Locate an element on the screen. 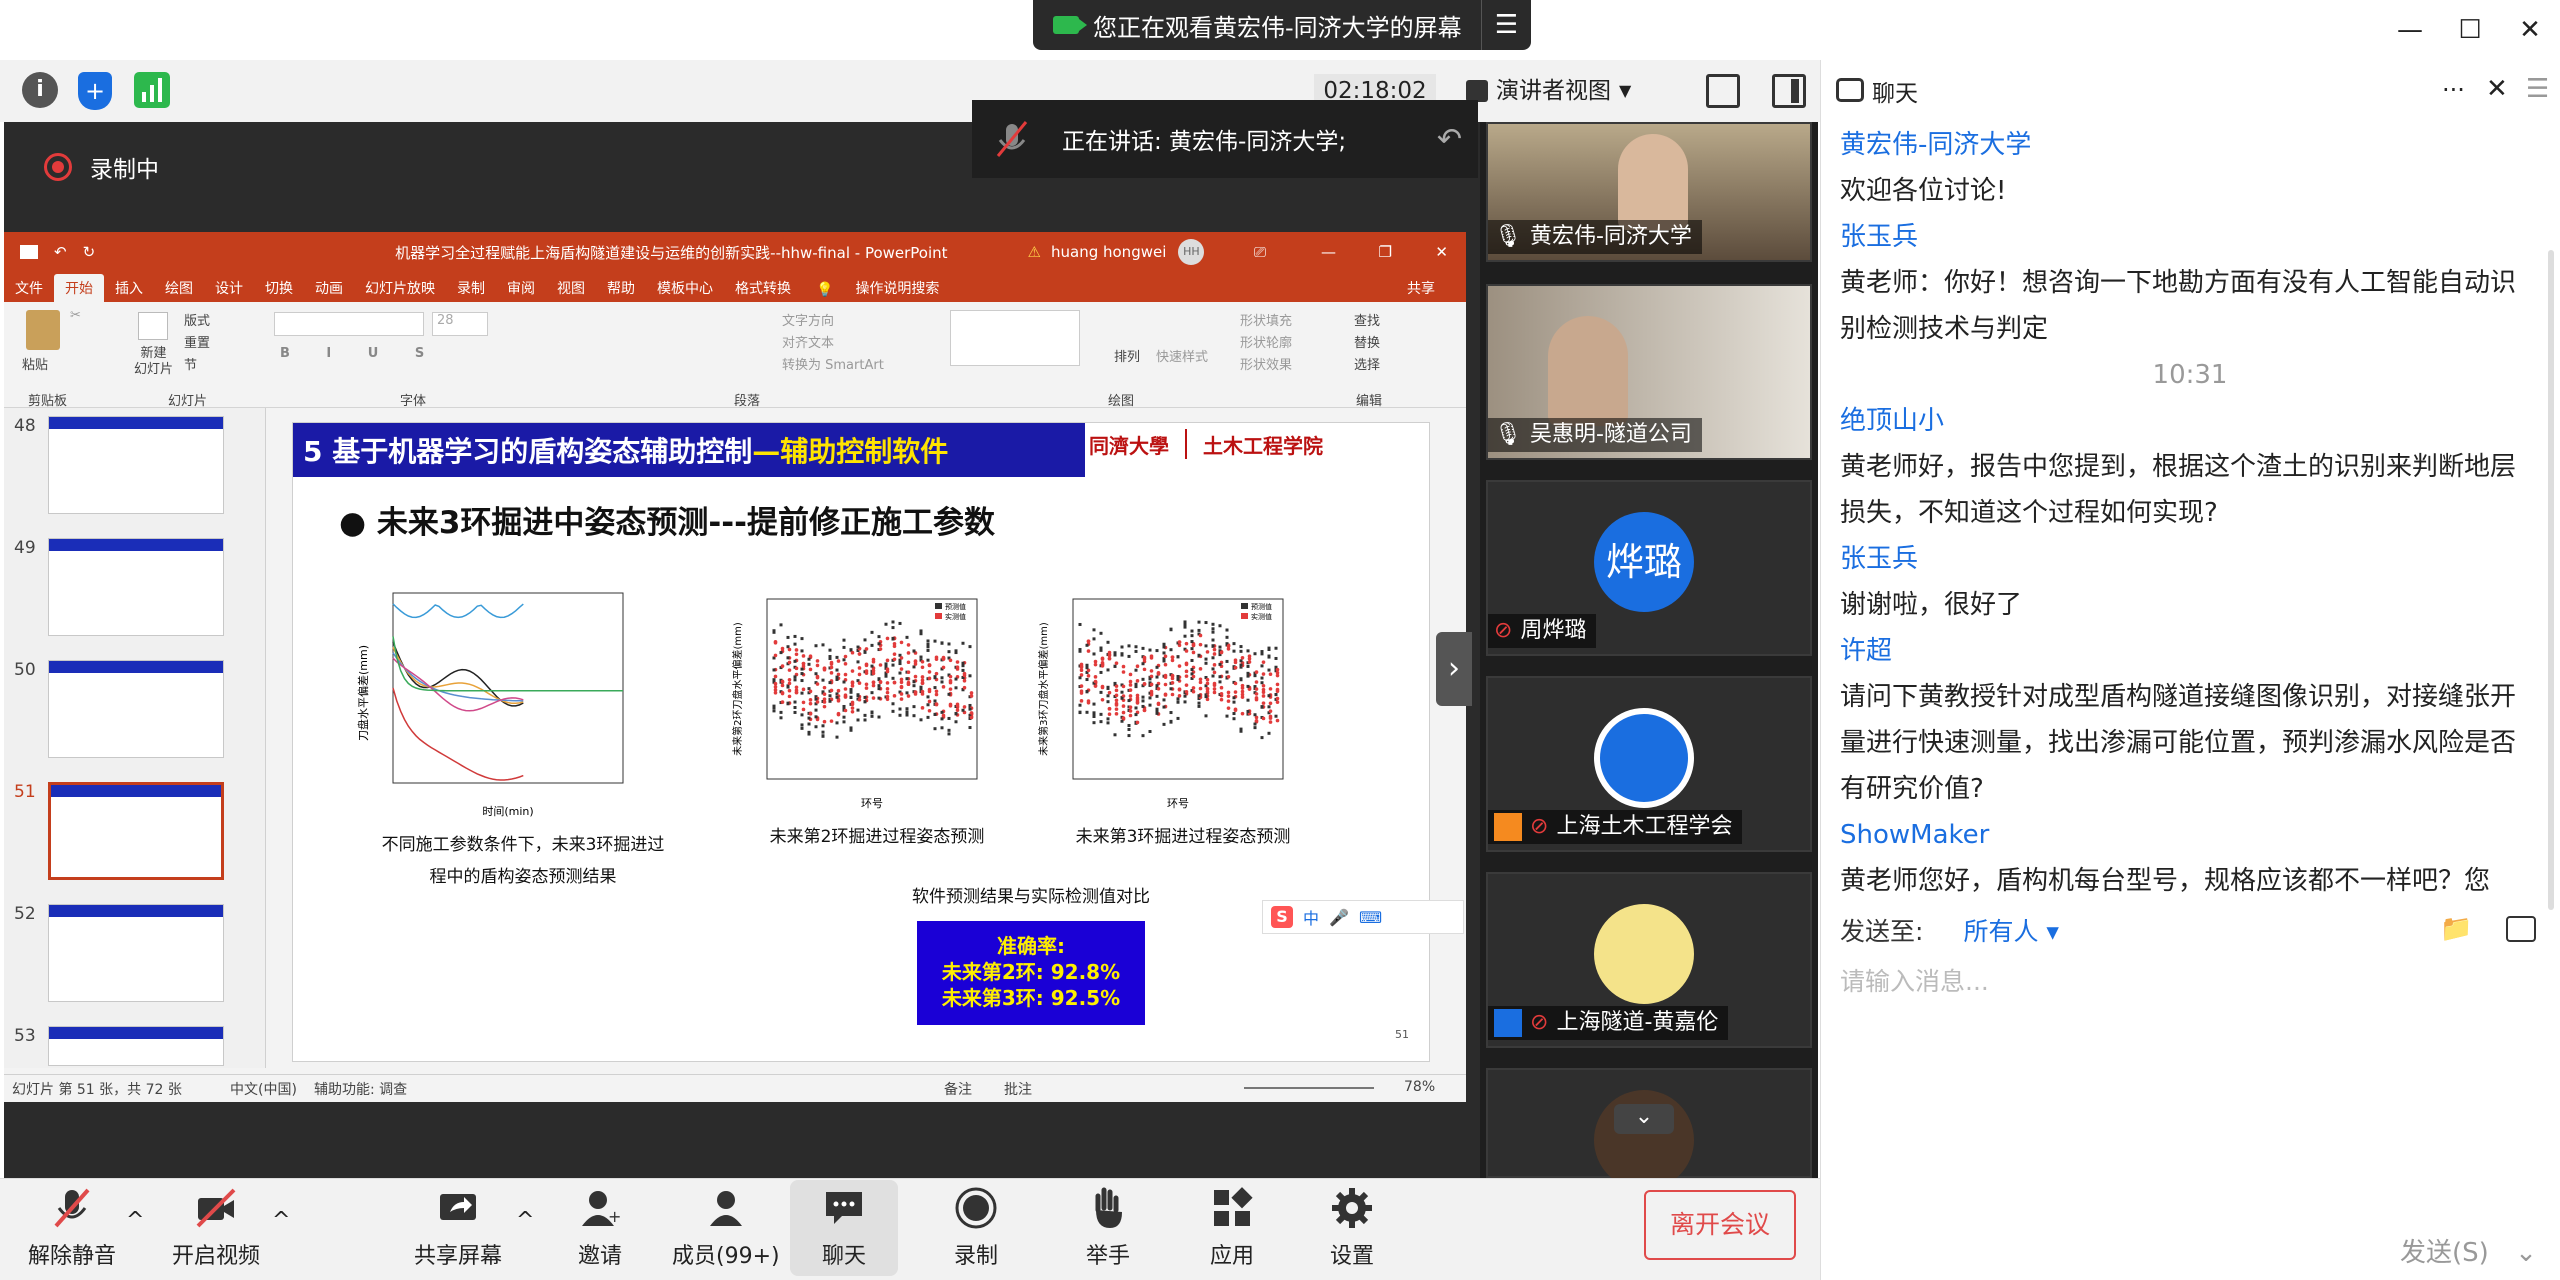  shape-effect-button: 形状效果 is located at coordinates (1266, 363).